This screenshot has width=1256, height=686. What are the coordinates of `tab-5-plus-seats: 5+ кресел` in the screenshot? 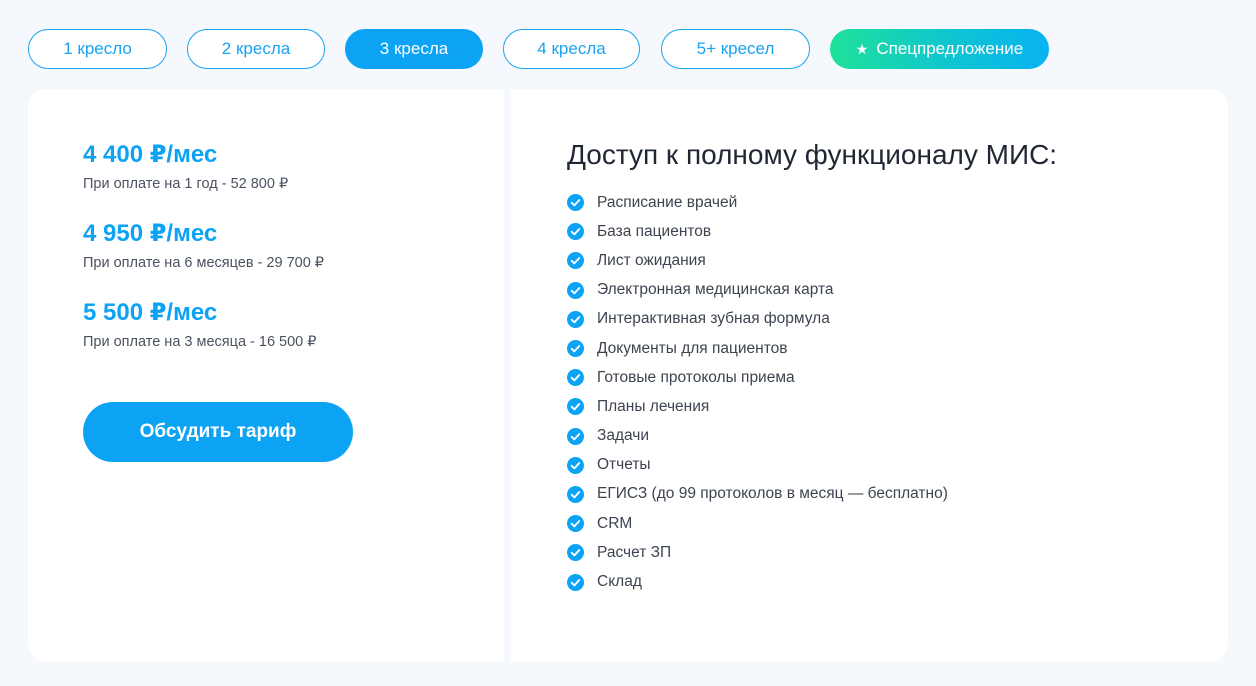 It's located at (735, 49).